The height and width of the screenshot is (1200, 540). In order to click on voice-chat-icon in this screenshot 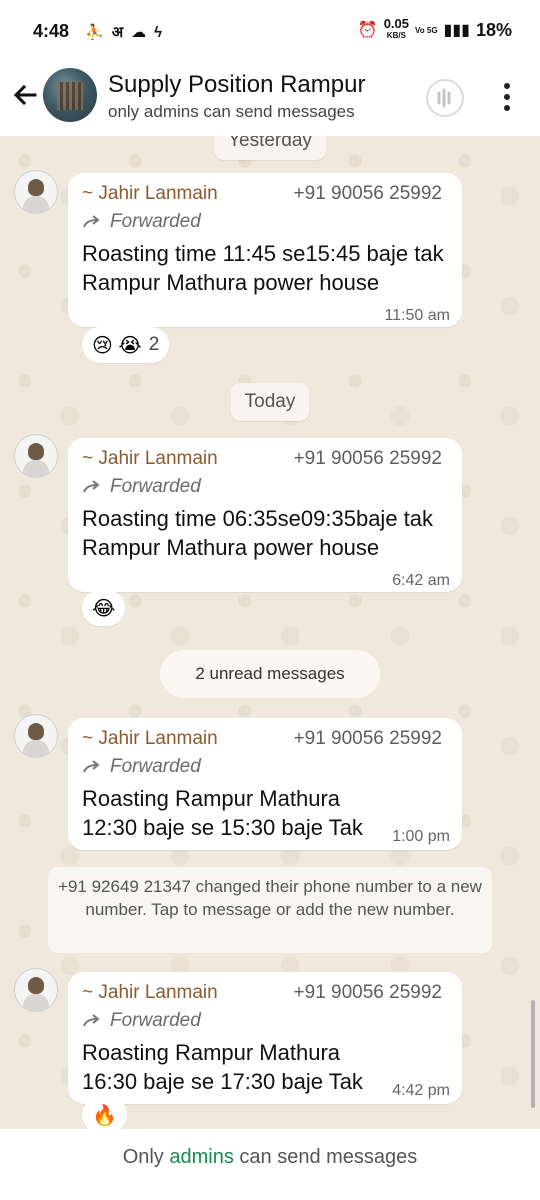, I will do `click(445, 98)`.